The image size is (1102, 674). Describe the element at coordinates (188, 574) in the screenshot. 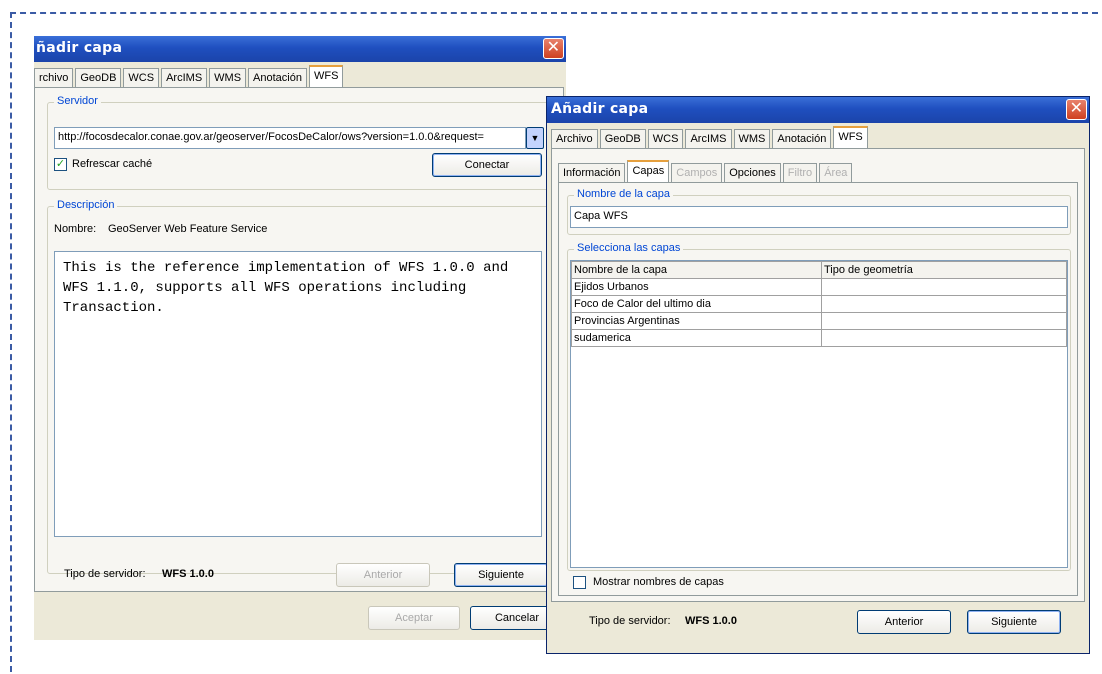

I see `left-server-type-value: WFS 1.0.0` at that location.